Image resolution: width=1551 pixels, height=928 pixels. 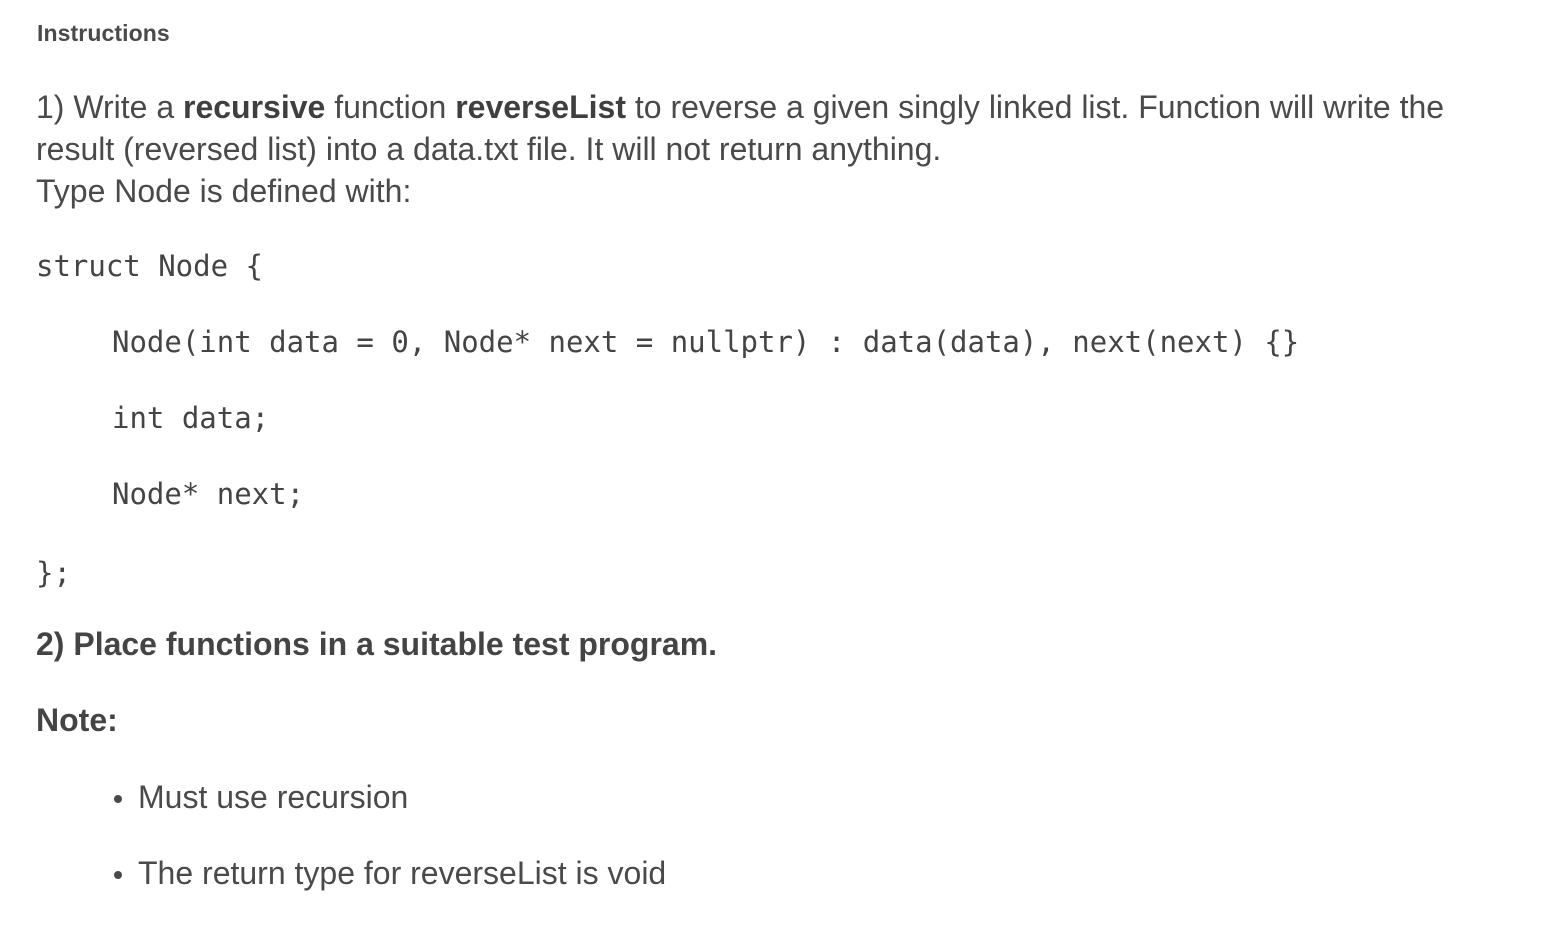 What do you see at coordinates (402, 873) in the screenshot?
I see `note-item-text: The return type for reverseList is void` at bounding box center [402, 873].